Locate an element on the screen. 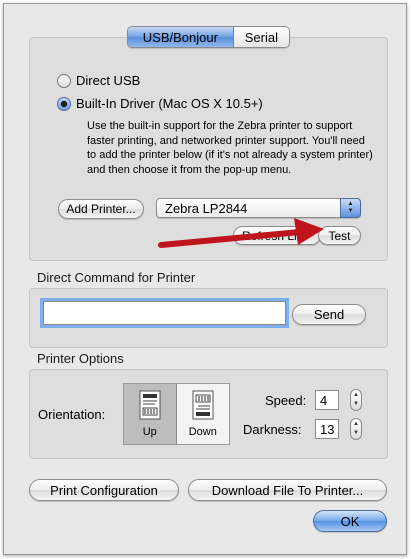 The height and width of the screenshot is (559, 411). orientation-down: Down is located at coordinates (203, 414).